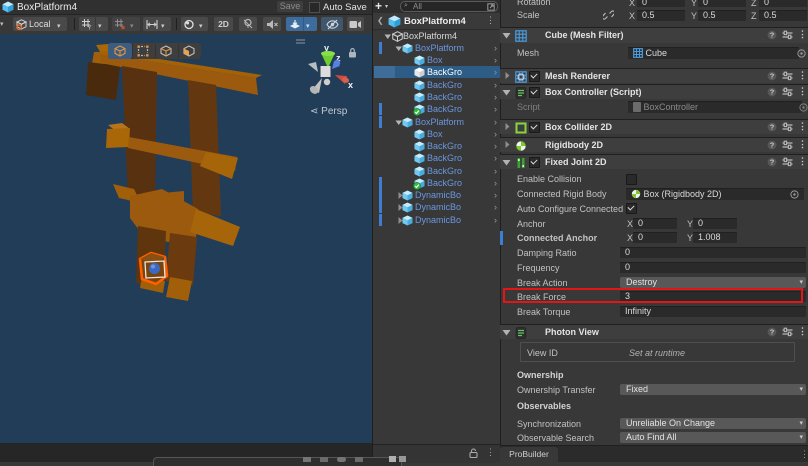 Image resolution: width=808 pixels, height=466 pixels. Describe the element at coordinates (350, 85) in the screenshot. I see `svg-text: x` at that location.